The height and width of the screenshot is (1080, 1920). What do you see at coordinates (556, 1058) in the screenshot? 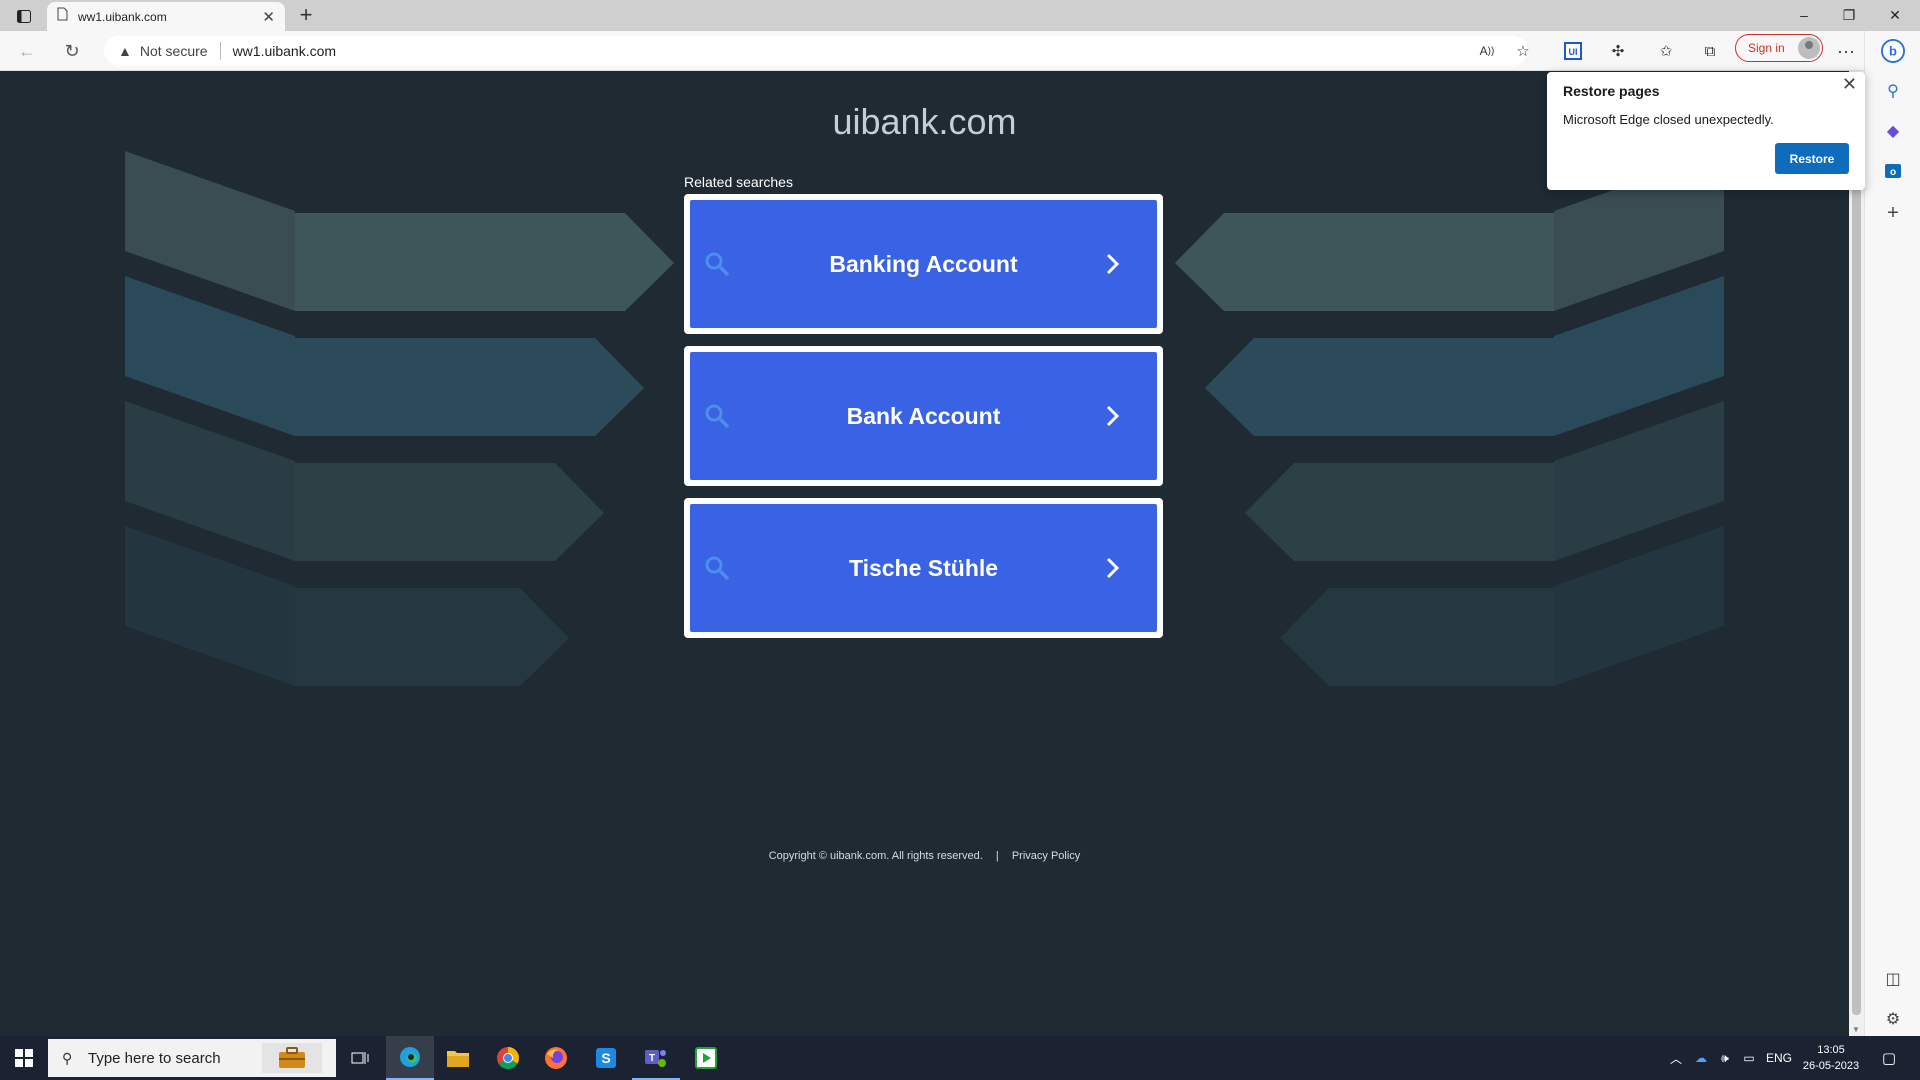
I see `firefox-icon` at bounding box center [556, 1058].